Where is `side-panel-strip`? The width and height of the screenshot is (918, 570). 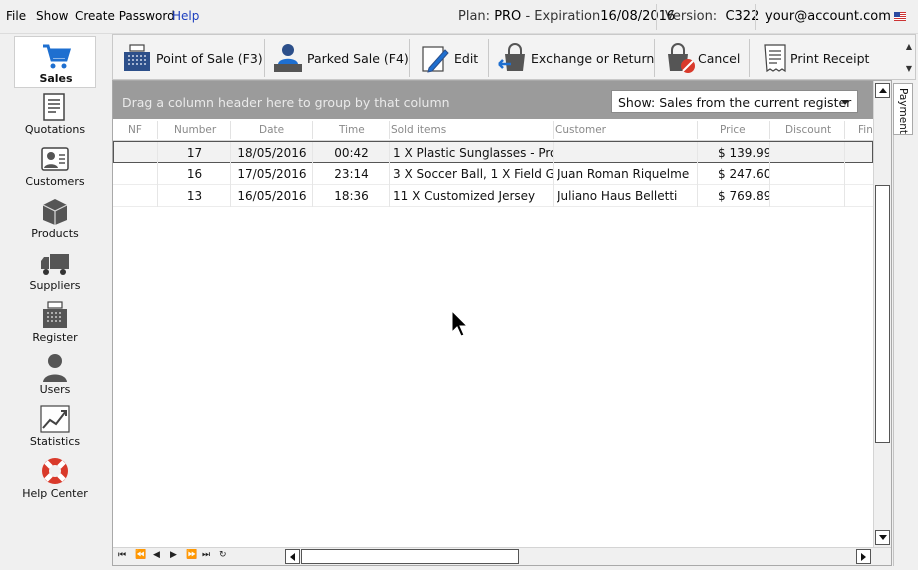 side-panel-strip is located at coordinates (903, 350).